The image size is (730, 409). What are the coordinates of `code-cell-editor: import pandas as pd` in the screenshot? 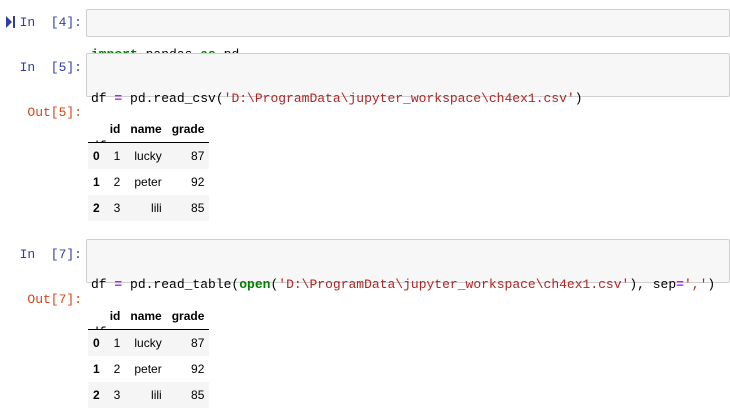 It's located at (408, 35).